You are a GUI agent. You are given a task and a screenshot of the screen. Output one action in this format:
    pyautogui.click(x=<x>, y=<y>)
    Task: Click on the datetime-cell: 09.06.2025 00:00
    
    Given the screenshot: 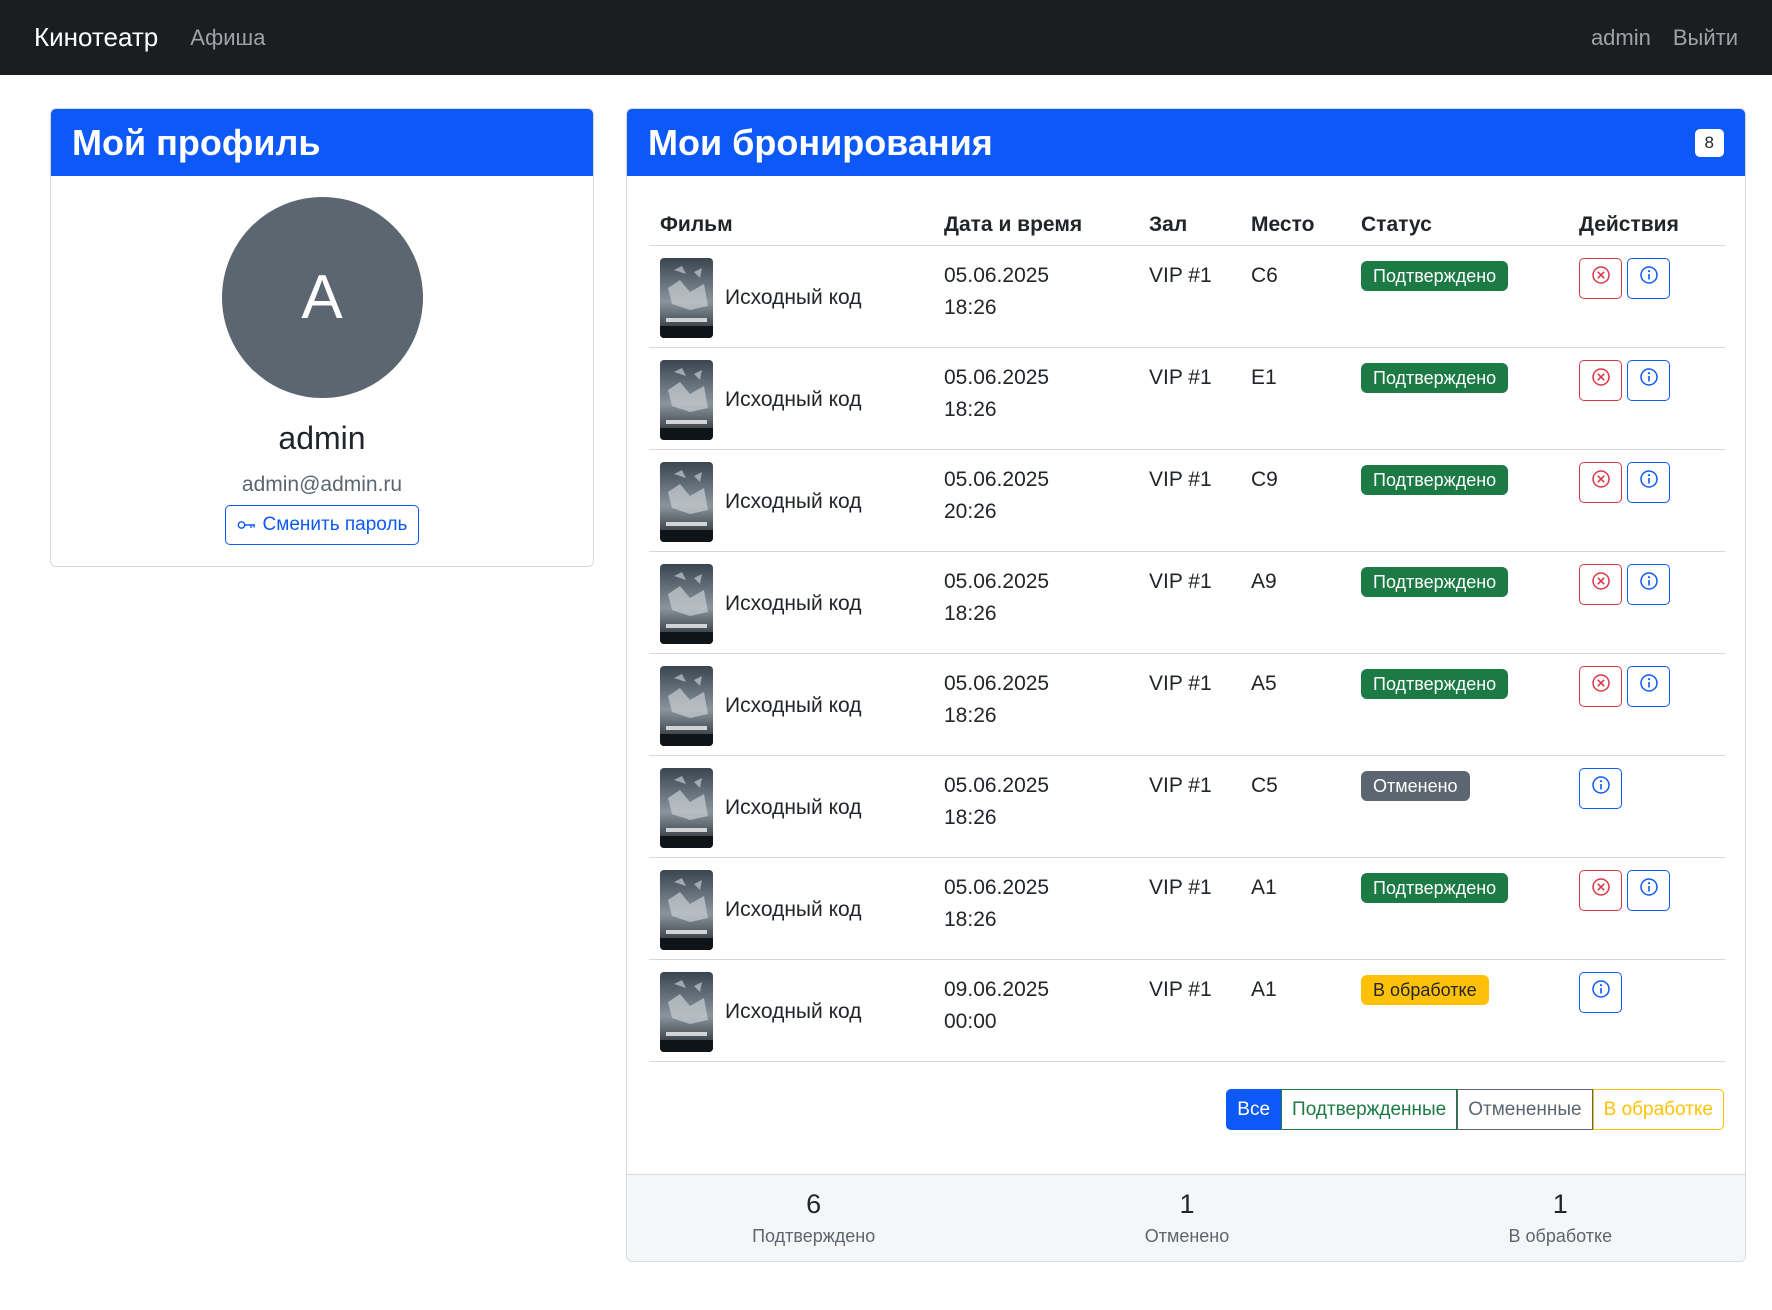 What is the action you would take?
    pyautogui.click(x=1035, y=1010)
    